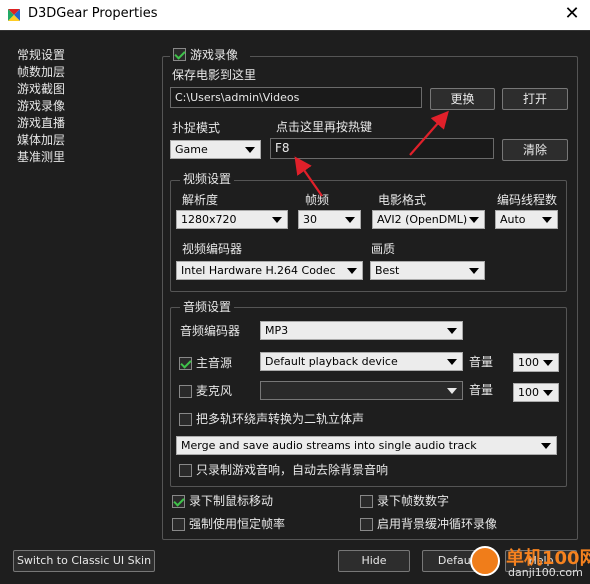 The image size is (590, 584). What do you see at coordinates (371, 153) in the screenshot?
I see `annotation-arrows` at bounding box center [371, 153].